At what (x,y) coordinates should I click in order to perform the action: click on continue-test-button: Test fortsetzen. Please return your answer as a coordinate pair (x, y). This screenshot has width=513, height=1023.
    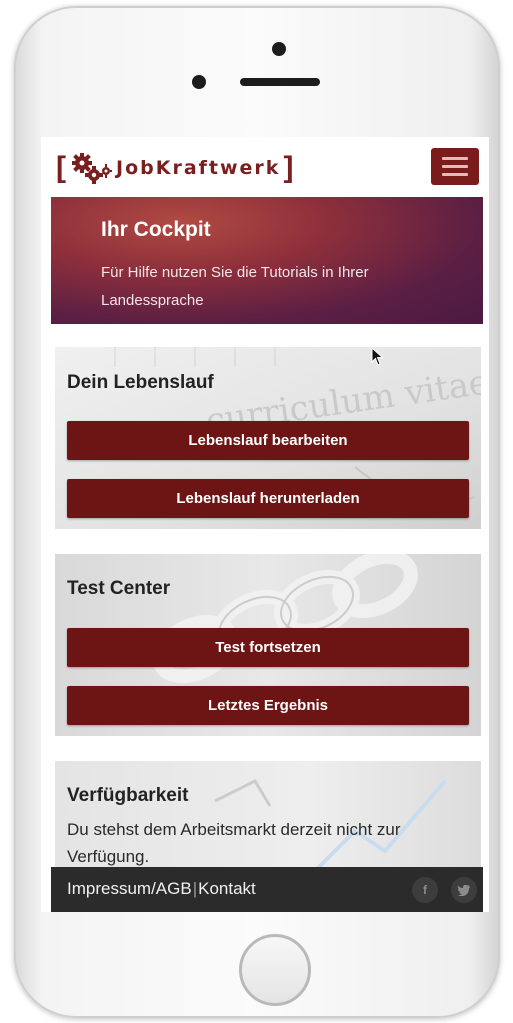
    Looking at the image, I should click on (268, 647).